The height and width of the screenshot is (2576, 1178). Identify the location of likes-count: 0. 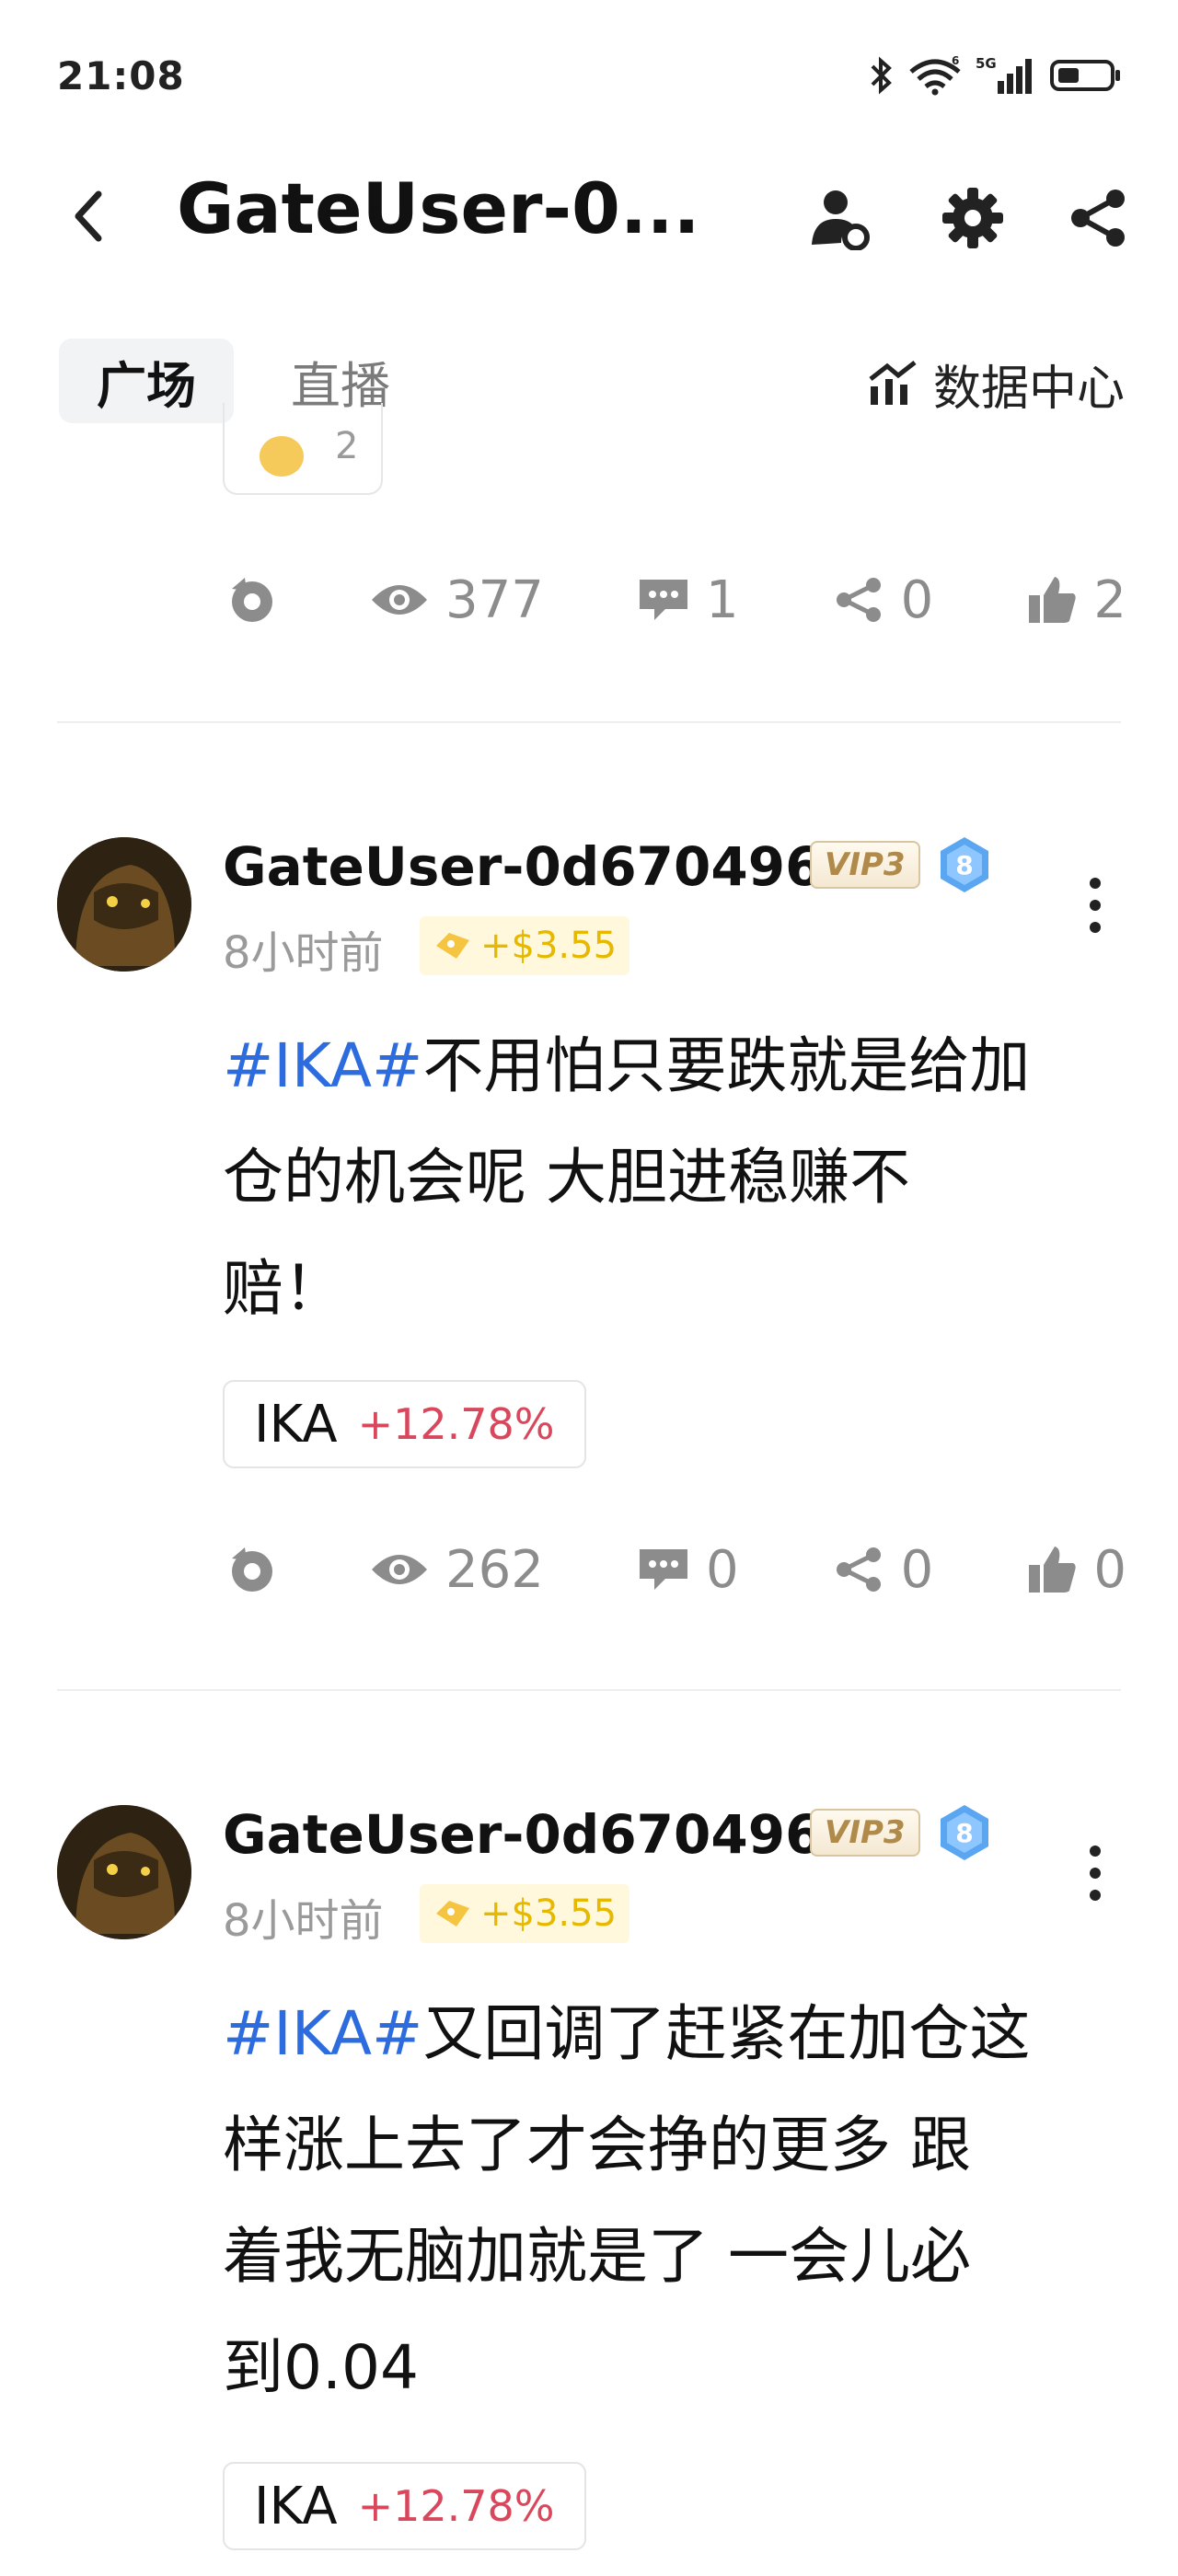
(1109, 1569).